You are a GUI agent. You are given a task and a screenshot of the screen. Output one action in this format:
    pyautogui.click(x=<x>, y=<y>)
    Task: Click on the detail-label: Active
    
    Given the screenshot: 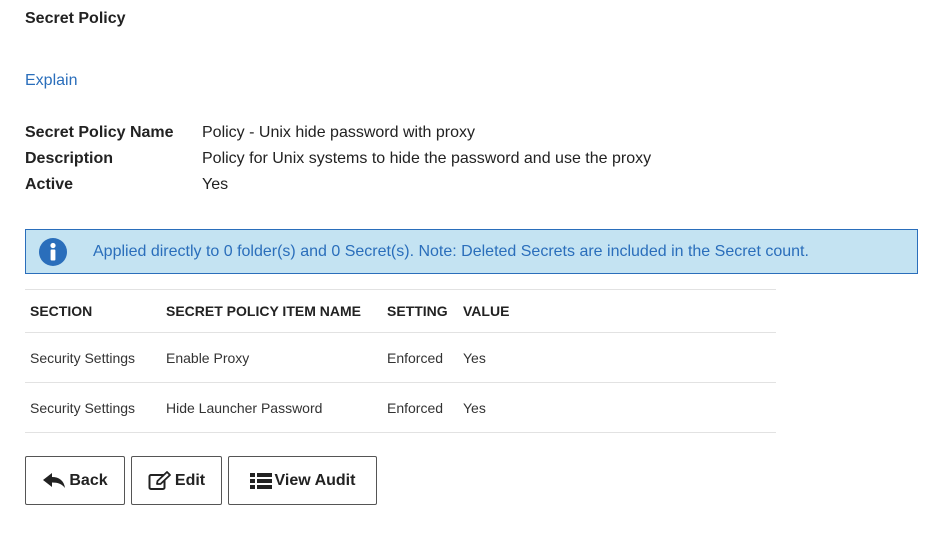 What is the action you would take?
    pyautogui.click(x=49, y=184)
    